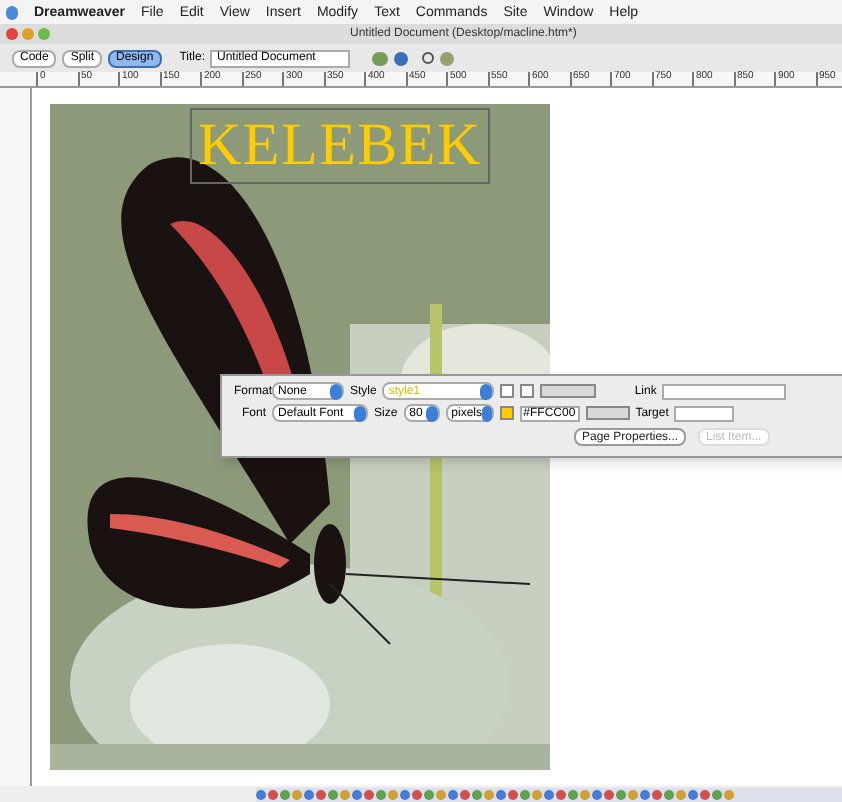 This screenshot has width=842, height=802. What do you see at coordinates (704, 413) in the screenshot?
I see `target-field` at bounding box center [704, 413].